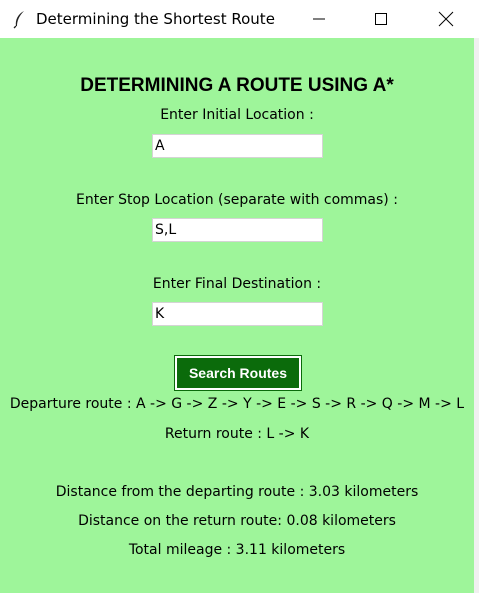 This screenshot has width=479, height=593. I want to click on feather-icon, so click(18, 20).